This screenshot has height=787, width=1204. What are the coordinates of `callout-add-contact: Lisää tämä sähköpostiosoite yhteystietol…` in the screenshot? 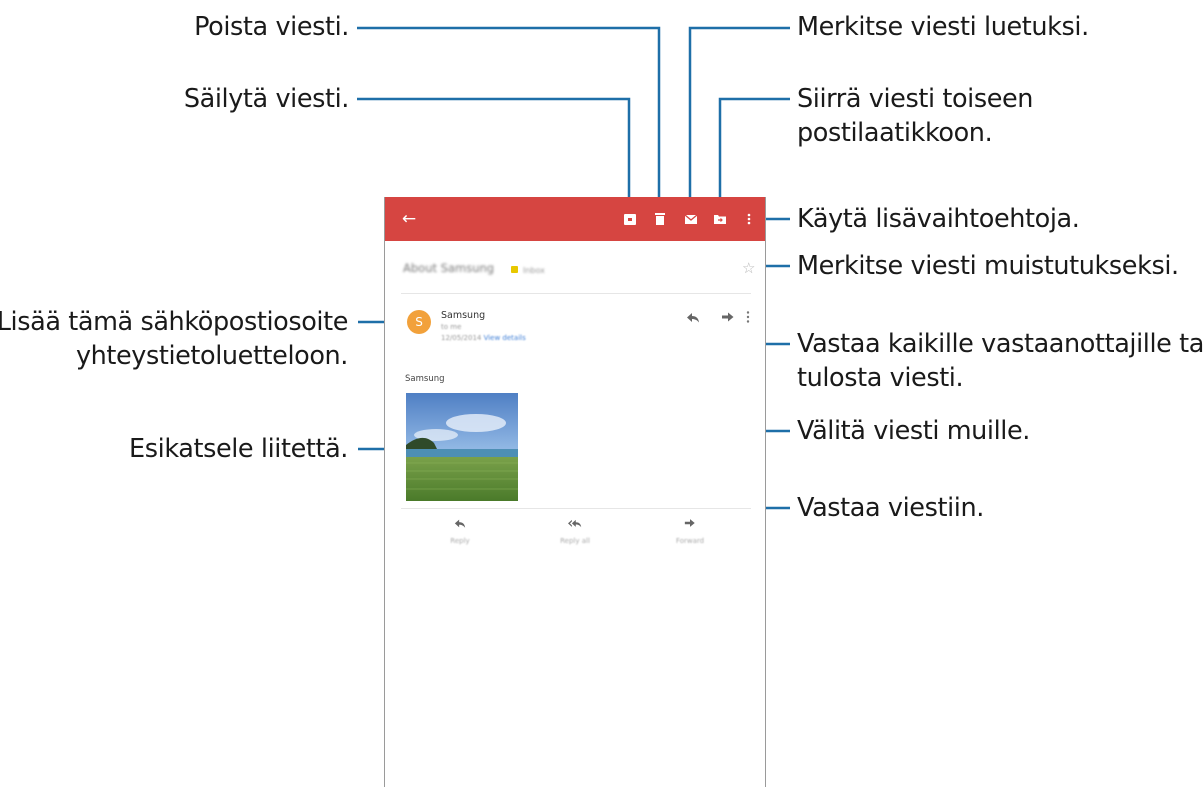 It's located at (174, 339).